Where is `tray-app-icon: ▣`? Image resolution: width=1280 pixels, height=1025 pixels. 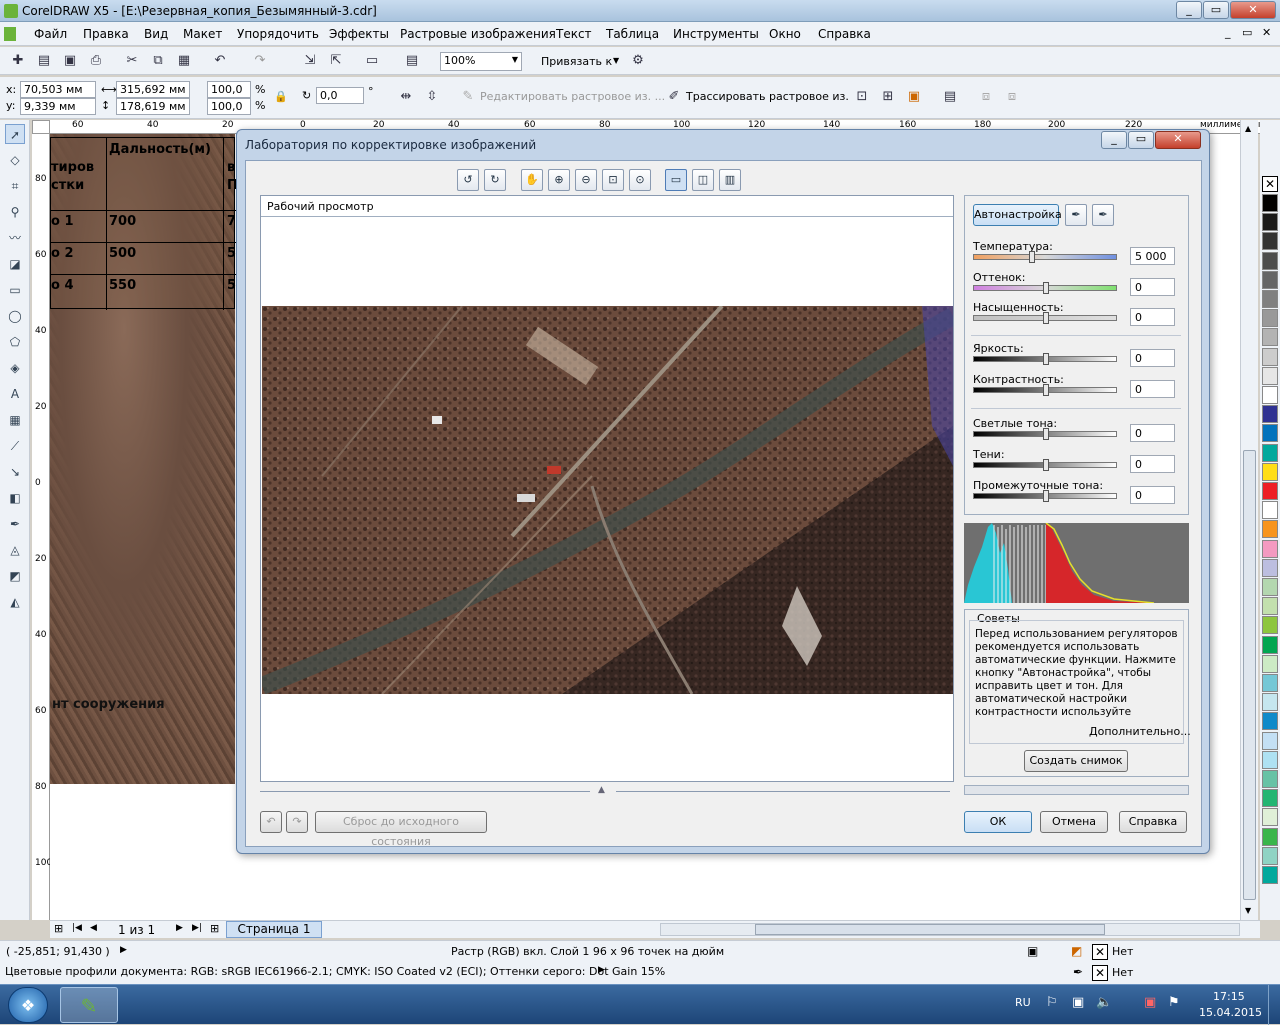
tray-app-icon: ▣ is located at coordinates (1150, 1002).